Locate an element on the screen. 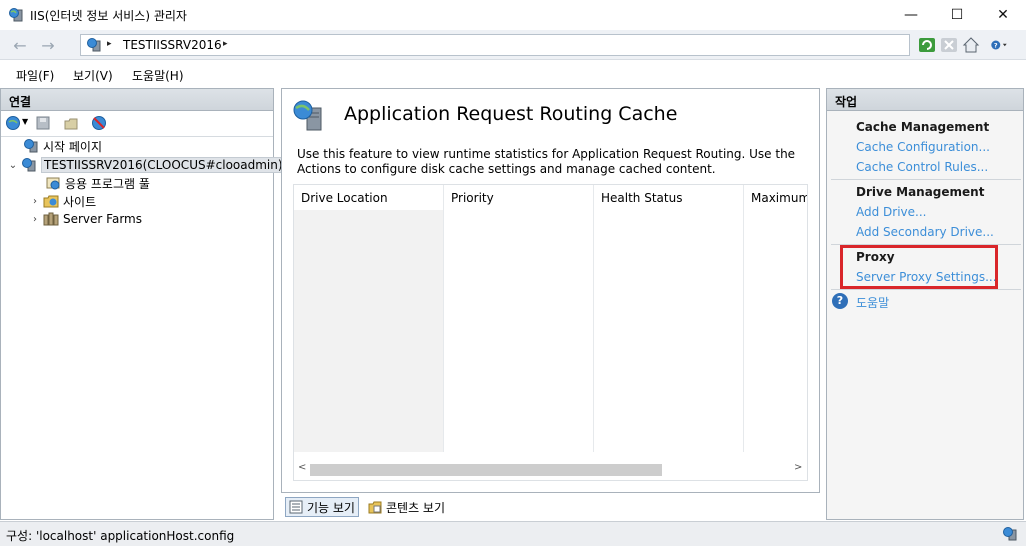 This screenshot has width=1026, height=546. help-dropdown-icon: ? is located at coordinates (999, 45).